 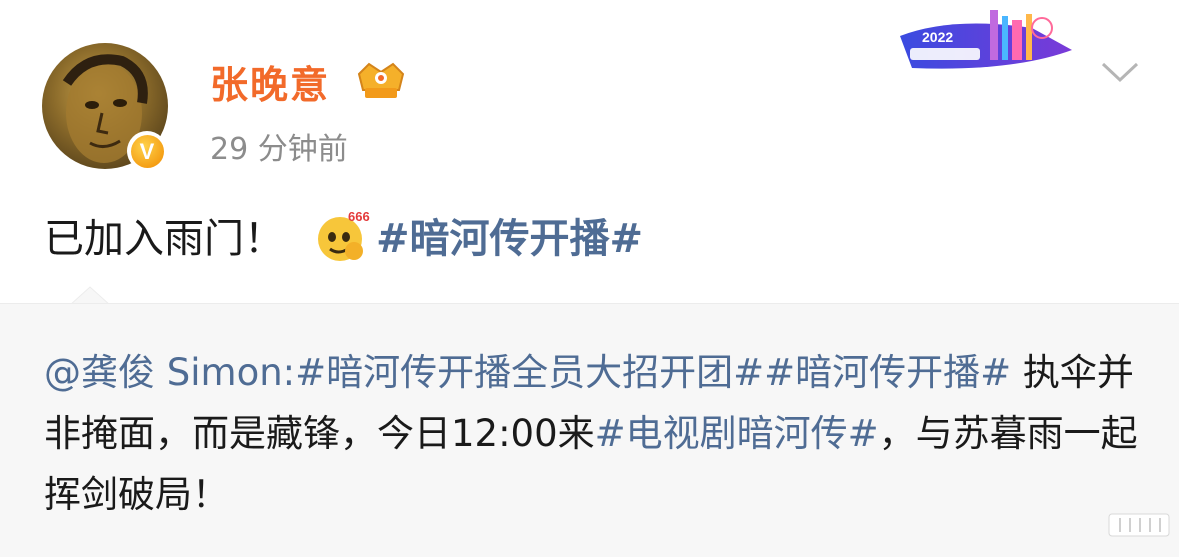 What do you see at coordinates (529, 372) in the screenshot?
I see `repost-hashtag-1: #暗河传开播全员大招开团#` at bounding box center [529, 372].